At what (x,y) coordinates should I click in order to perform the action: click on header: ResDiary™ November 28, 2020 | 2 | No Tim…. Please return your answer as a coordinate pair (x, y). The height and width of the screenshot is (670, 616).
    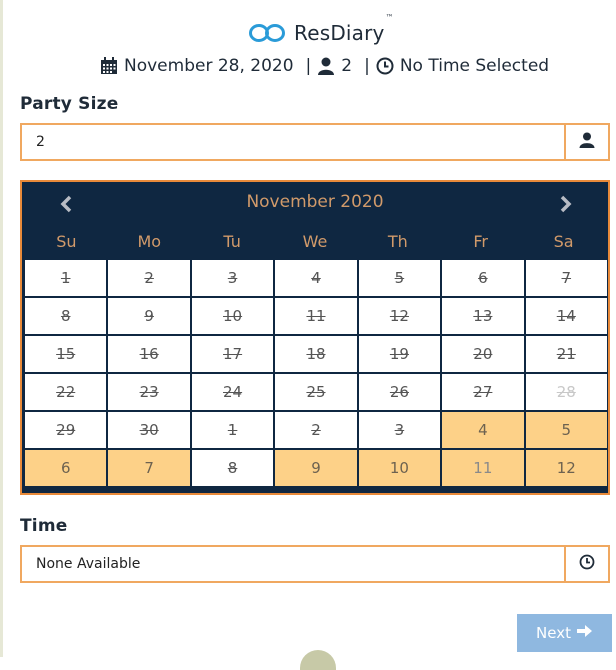
    Looking at the image, I should click on (308, 50).